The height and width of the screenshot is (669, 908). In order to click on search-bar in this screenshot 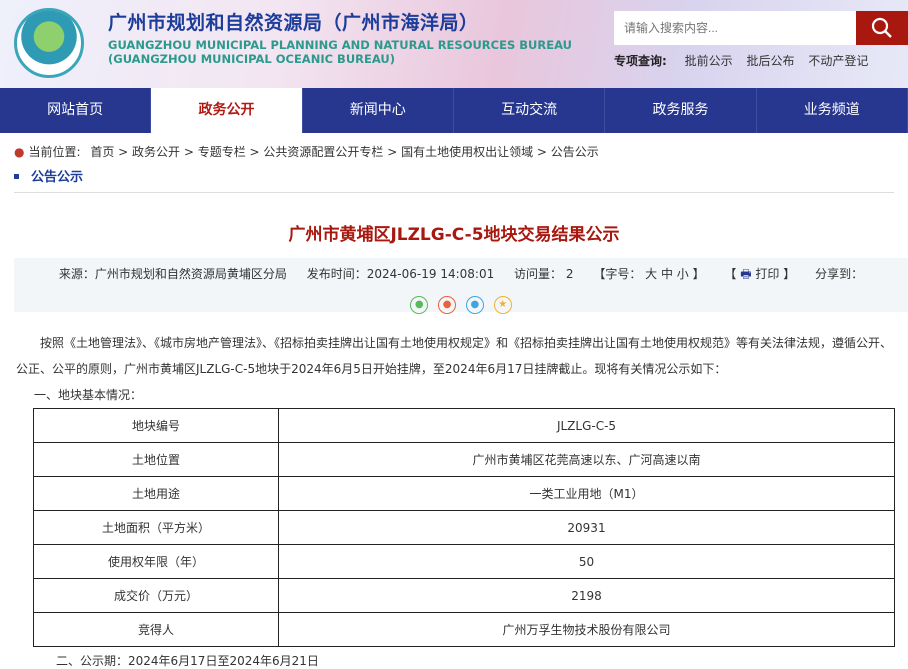, I will do `click(761, 28)`.